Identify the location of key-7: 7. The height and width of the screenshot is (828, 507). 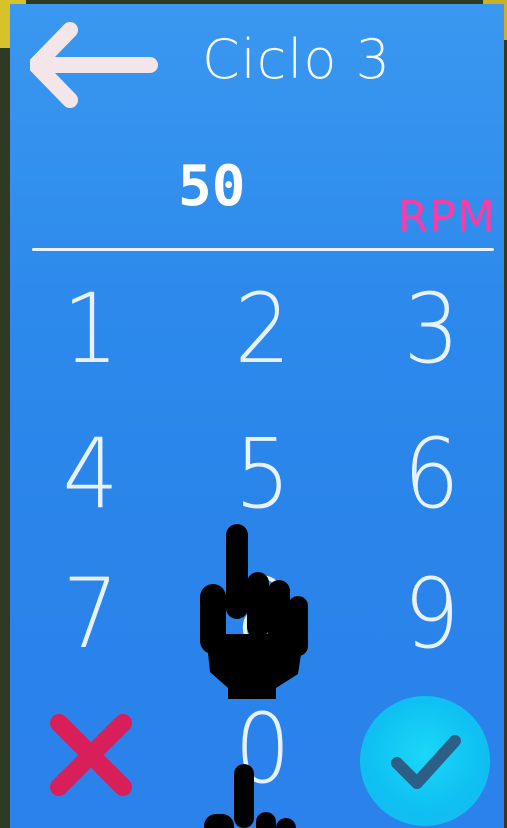
(91, 614).